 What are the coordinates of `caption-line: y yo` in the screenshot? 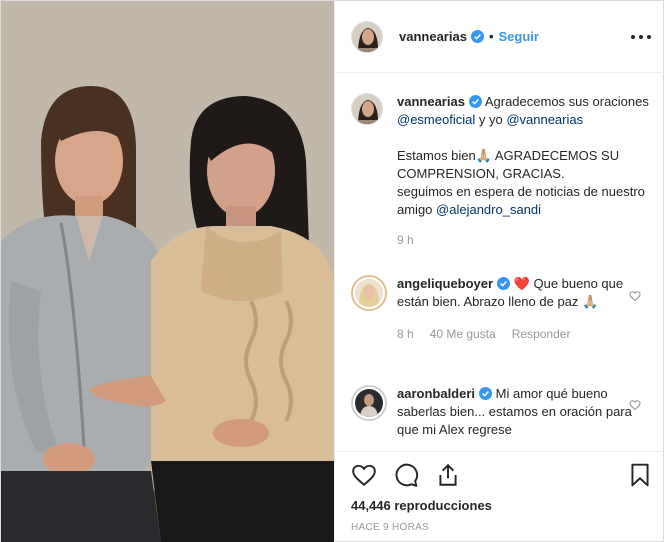 It's located at (491, 119).